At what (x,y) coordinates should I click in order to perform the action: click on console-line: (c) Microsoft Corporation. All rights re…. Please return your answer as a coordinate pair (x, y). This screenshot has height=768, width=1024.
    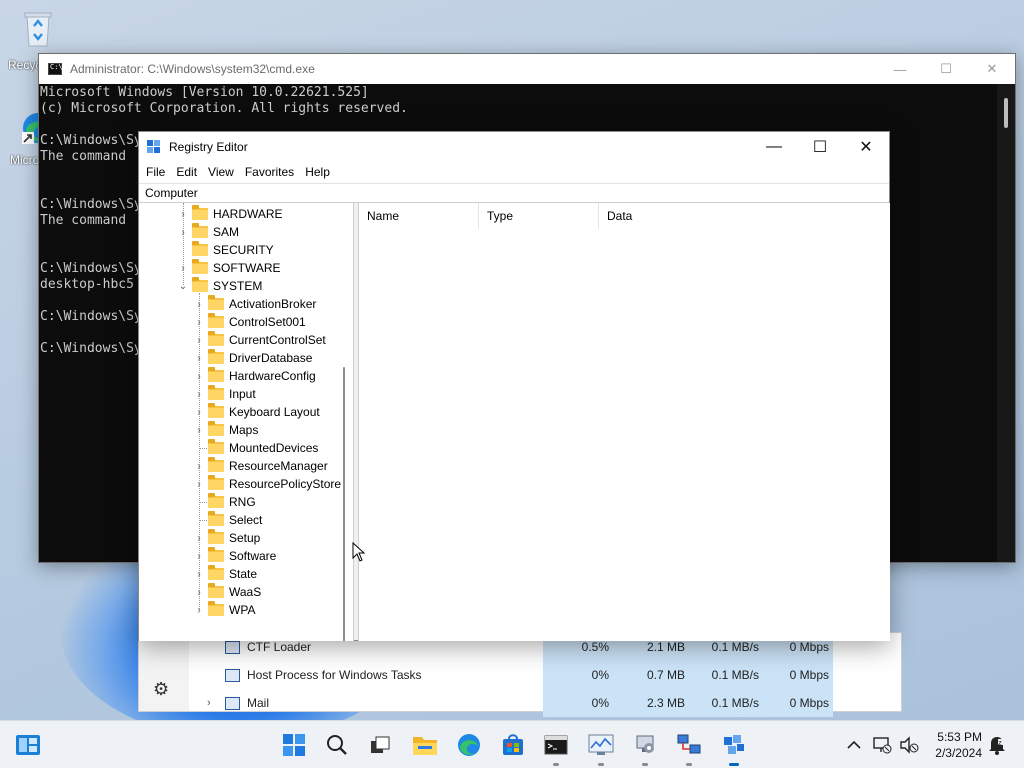
    Looking at the image, I should click on (224, 108).